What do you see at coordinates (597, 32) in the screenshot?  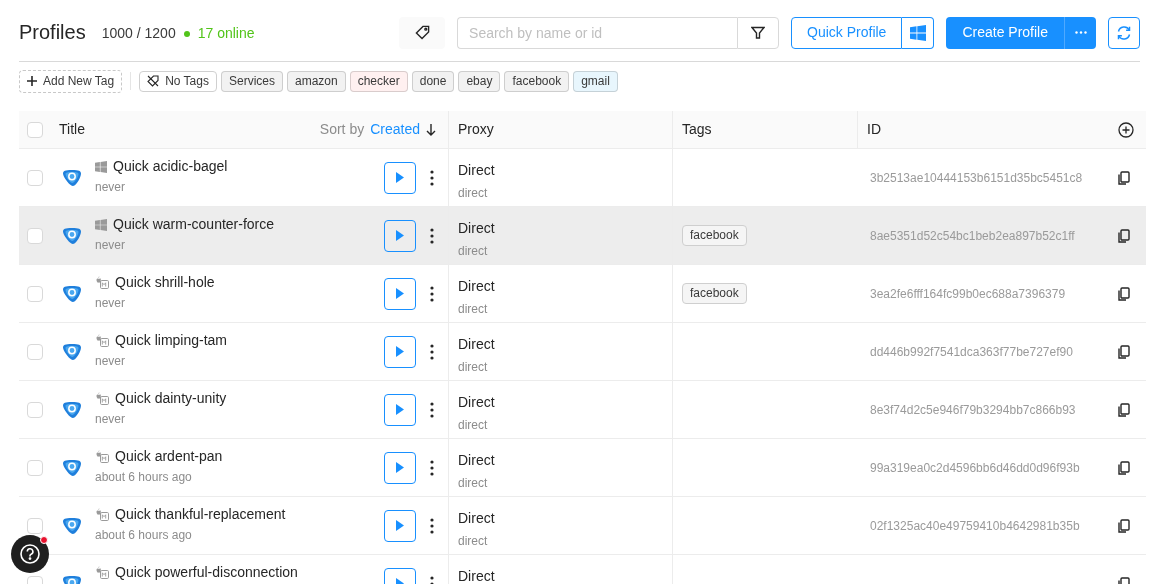 I see `search-field: Search by name or id` at bounding box center [597, 32].